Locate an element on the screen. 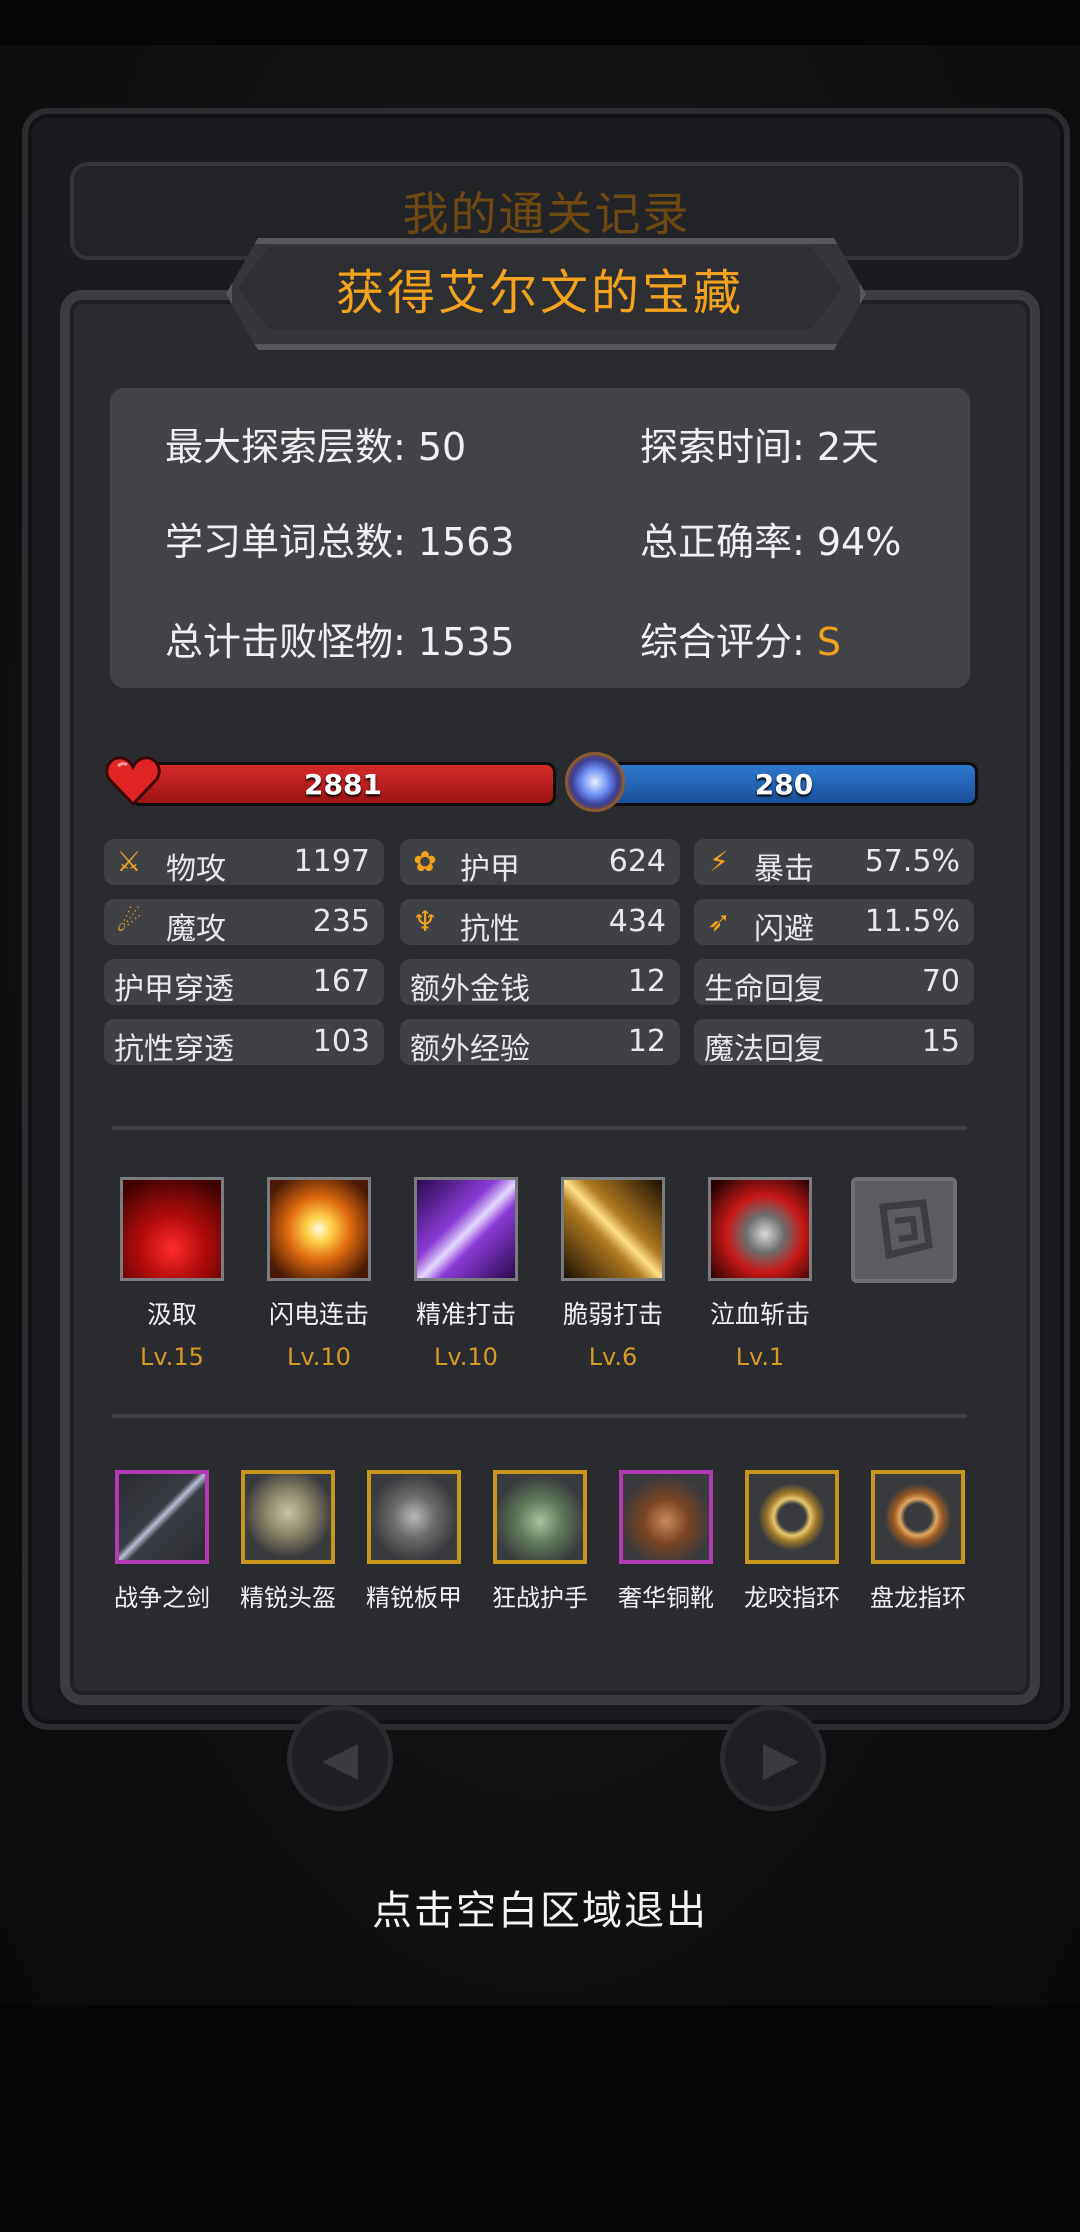  stat-label: 闪避 is located at coordinates (784, 929).